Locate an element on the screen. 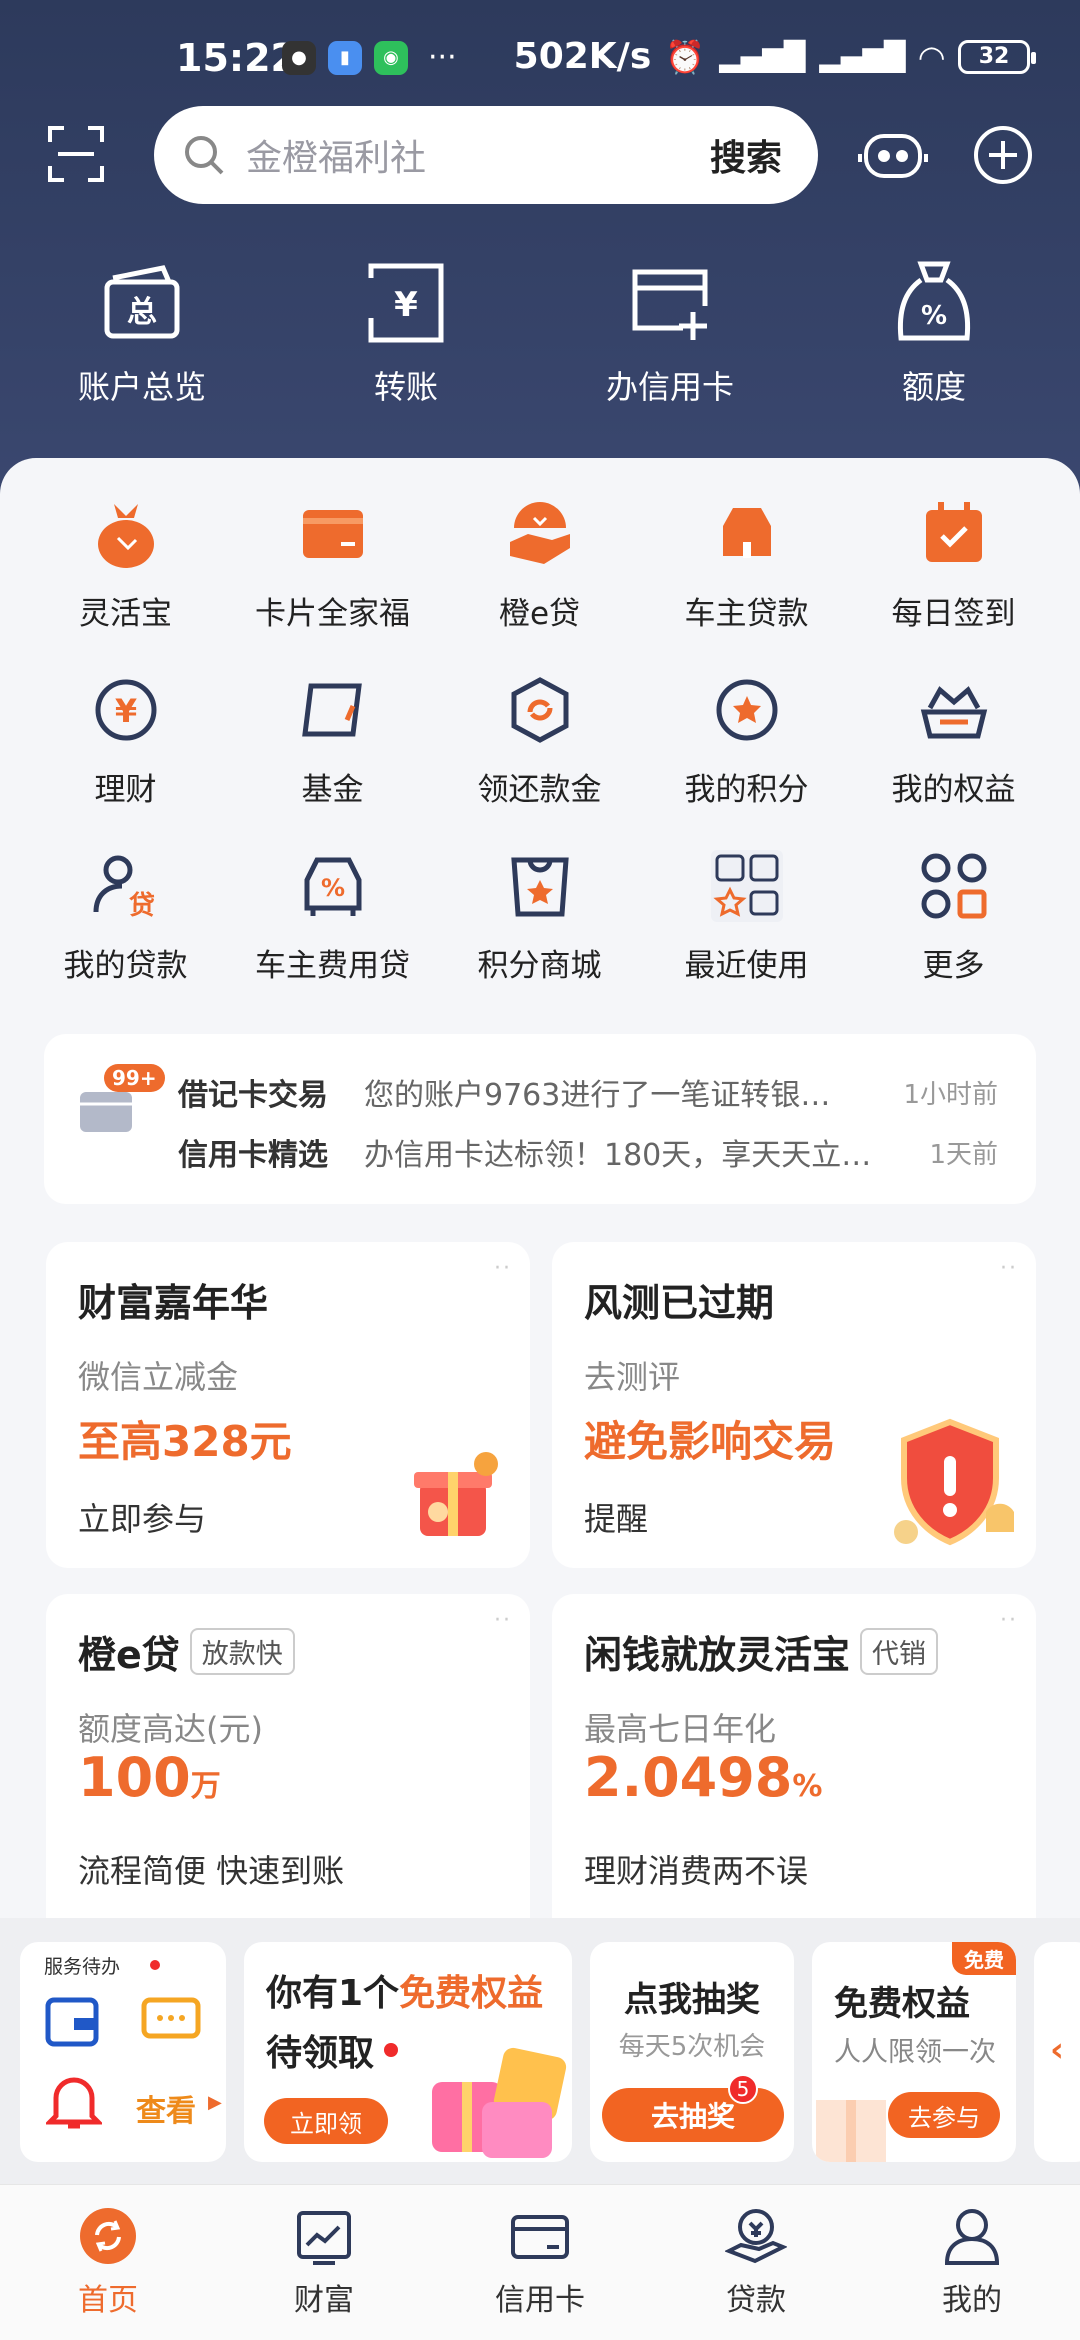 This screenshot has width=1080, height=2340. claim-now-button: 立即领 is located at coordinates (326, 2121).